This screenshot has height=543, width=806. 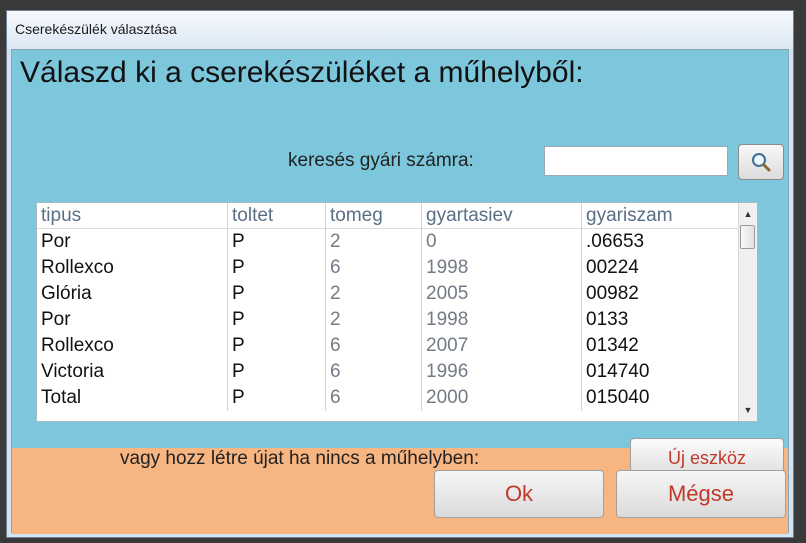 I want to click on search-button, so click(x=761, y=162).